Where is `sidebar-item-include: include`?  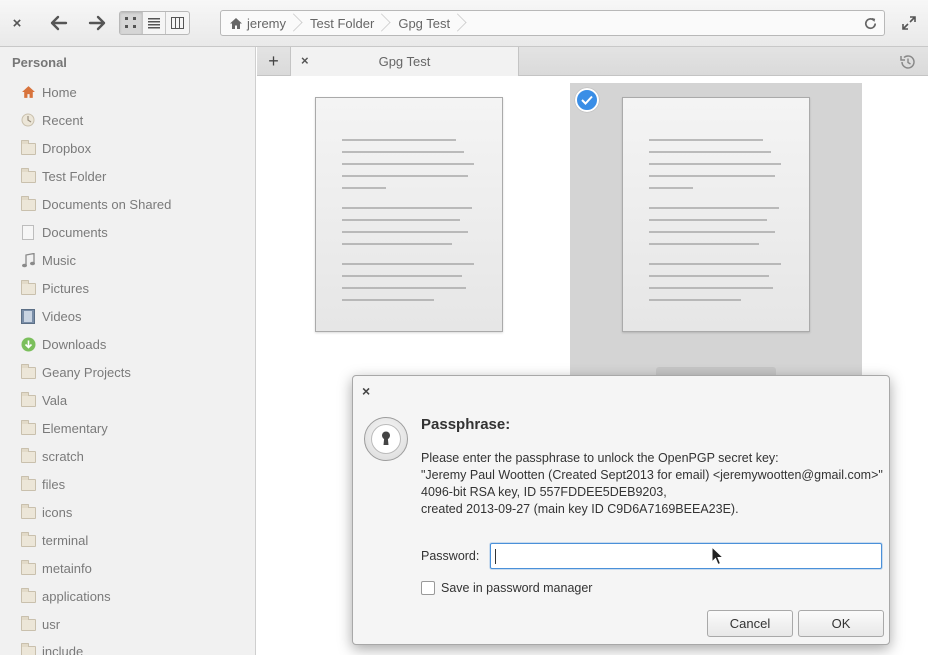
sidebar-item-include: include is located at coordinates (51, 647).